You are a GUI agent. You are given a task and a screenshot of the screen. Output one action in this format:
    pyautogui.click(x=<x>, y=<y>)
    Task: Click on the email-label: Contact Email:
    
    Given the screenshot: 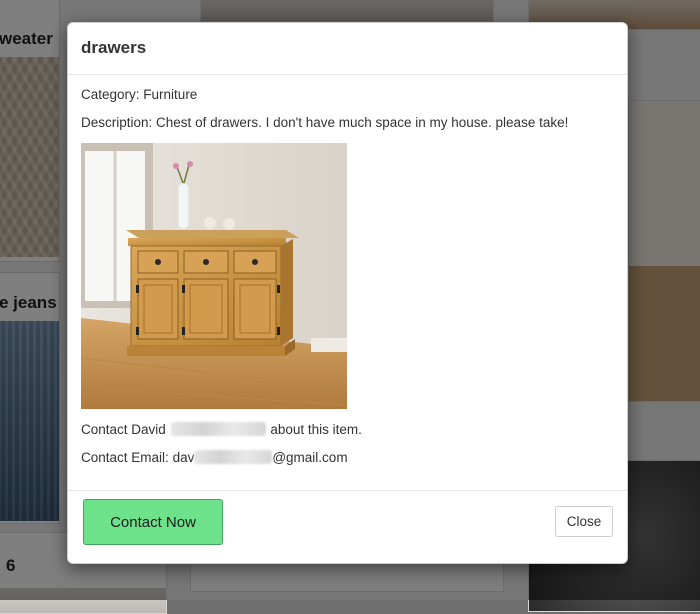 What is the action you would take?
    pyautogui.click(x=125, y=457)
    